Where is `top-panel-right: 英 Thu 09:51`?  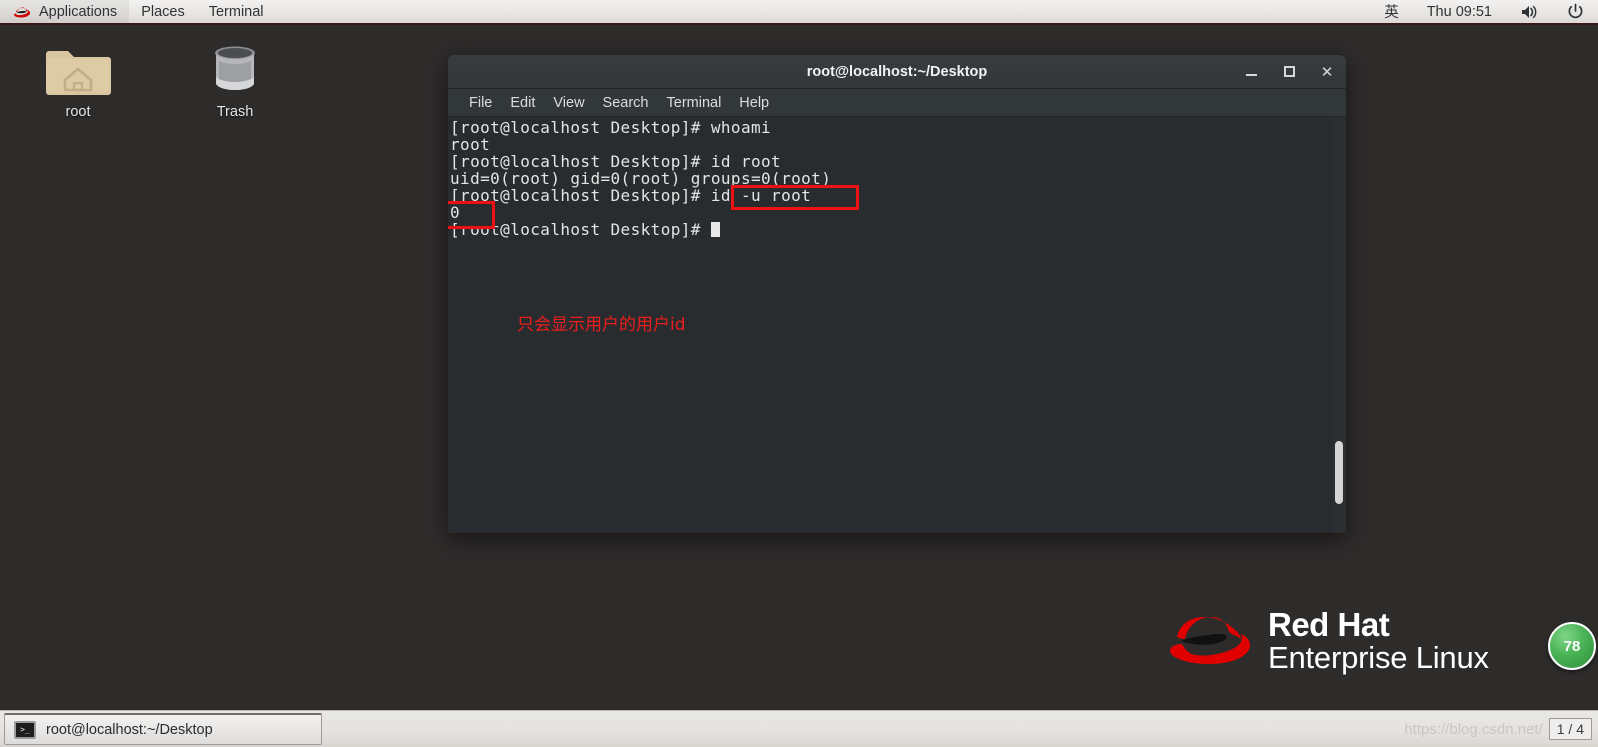
top-panel-right: 英 Thu 09:51 is located at coordinates (1484, 12).